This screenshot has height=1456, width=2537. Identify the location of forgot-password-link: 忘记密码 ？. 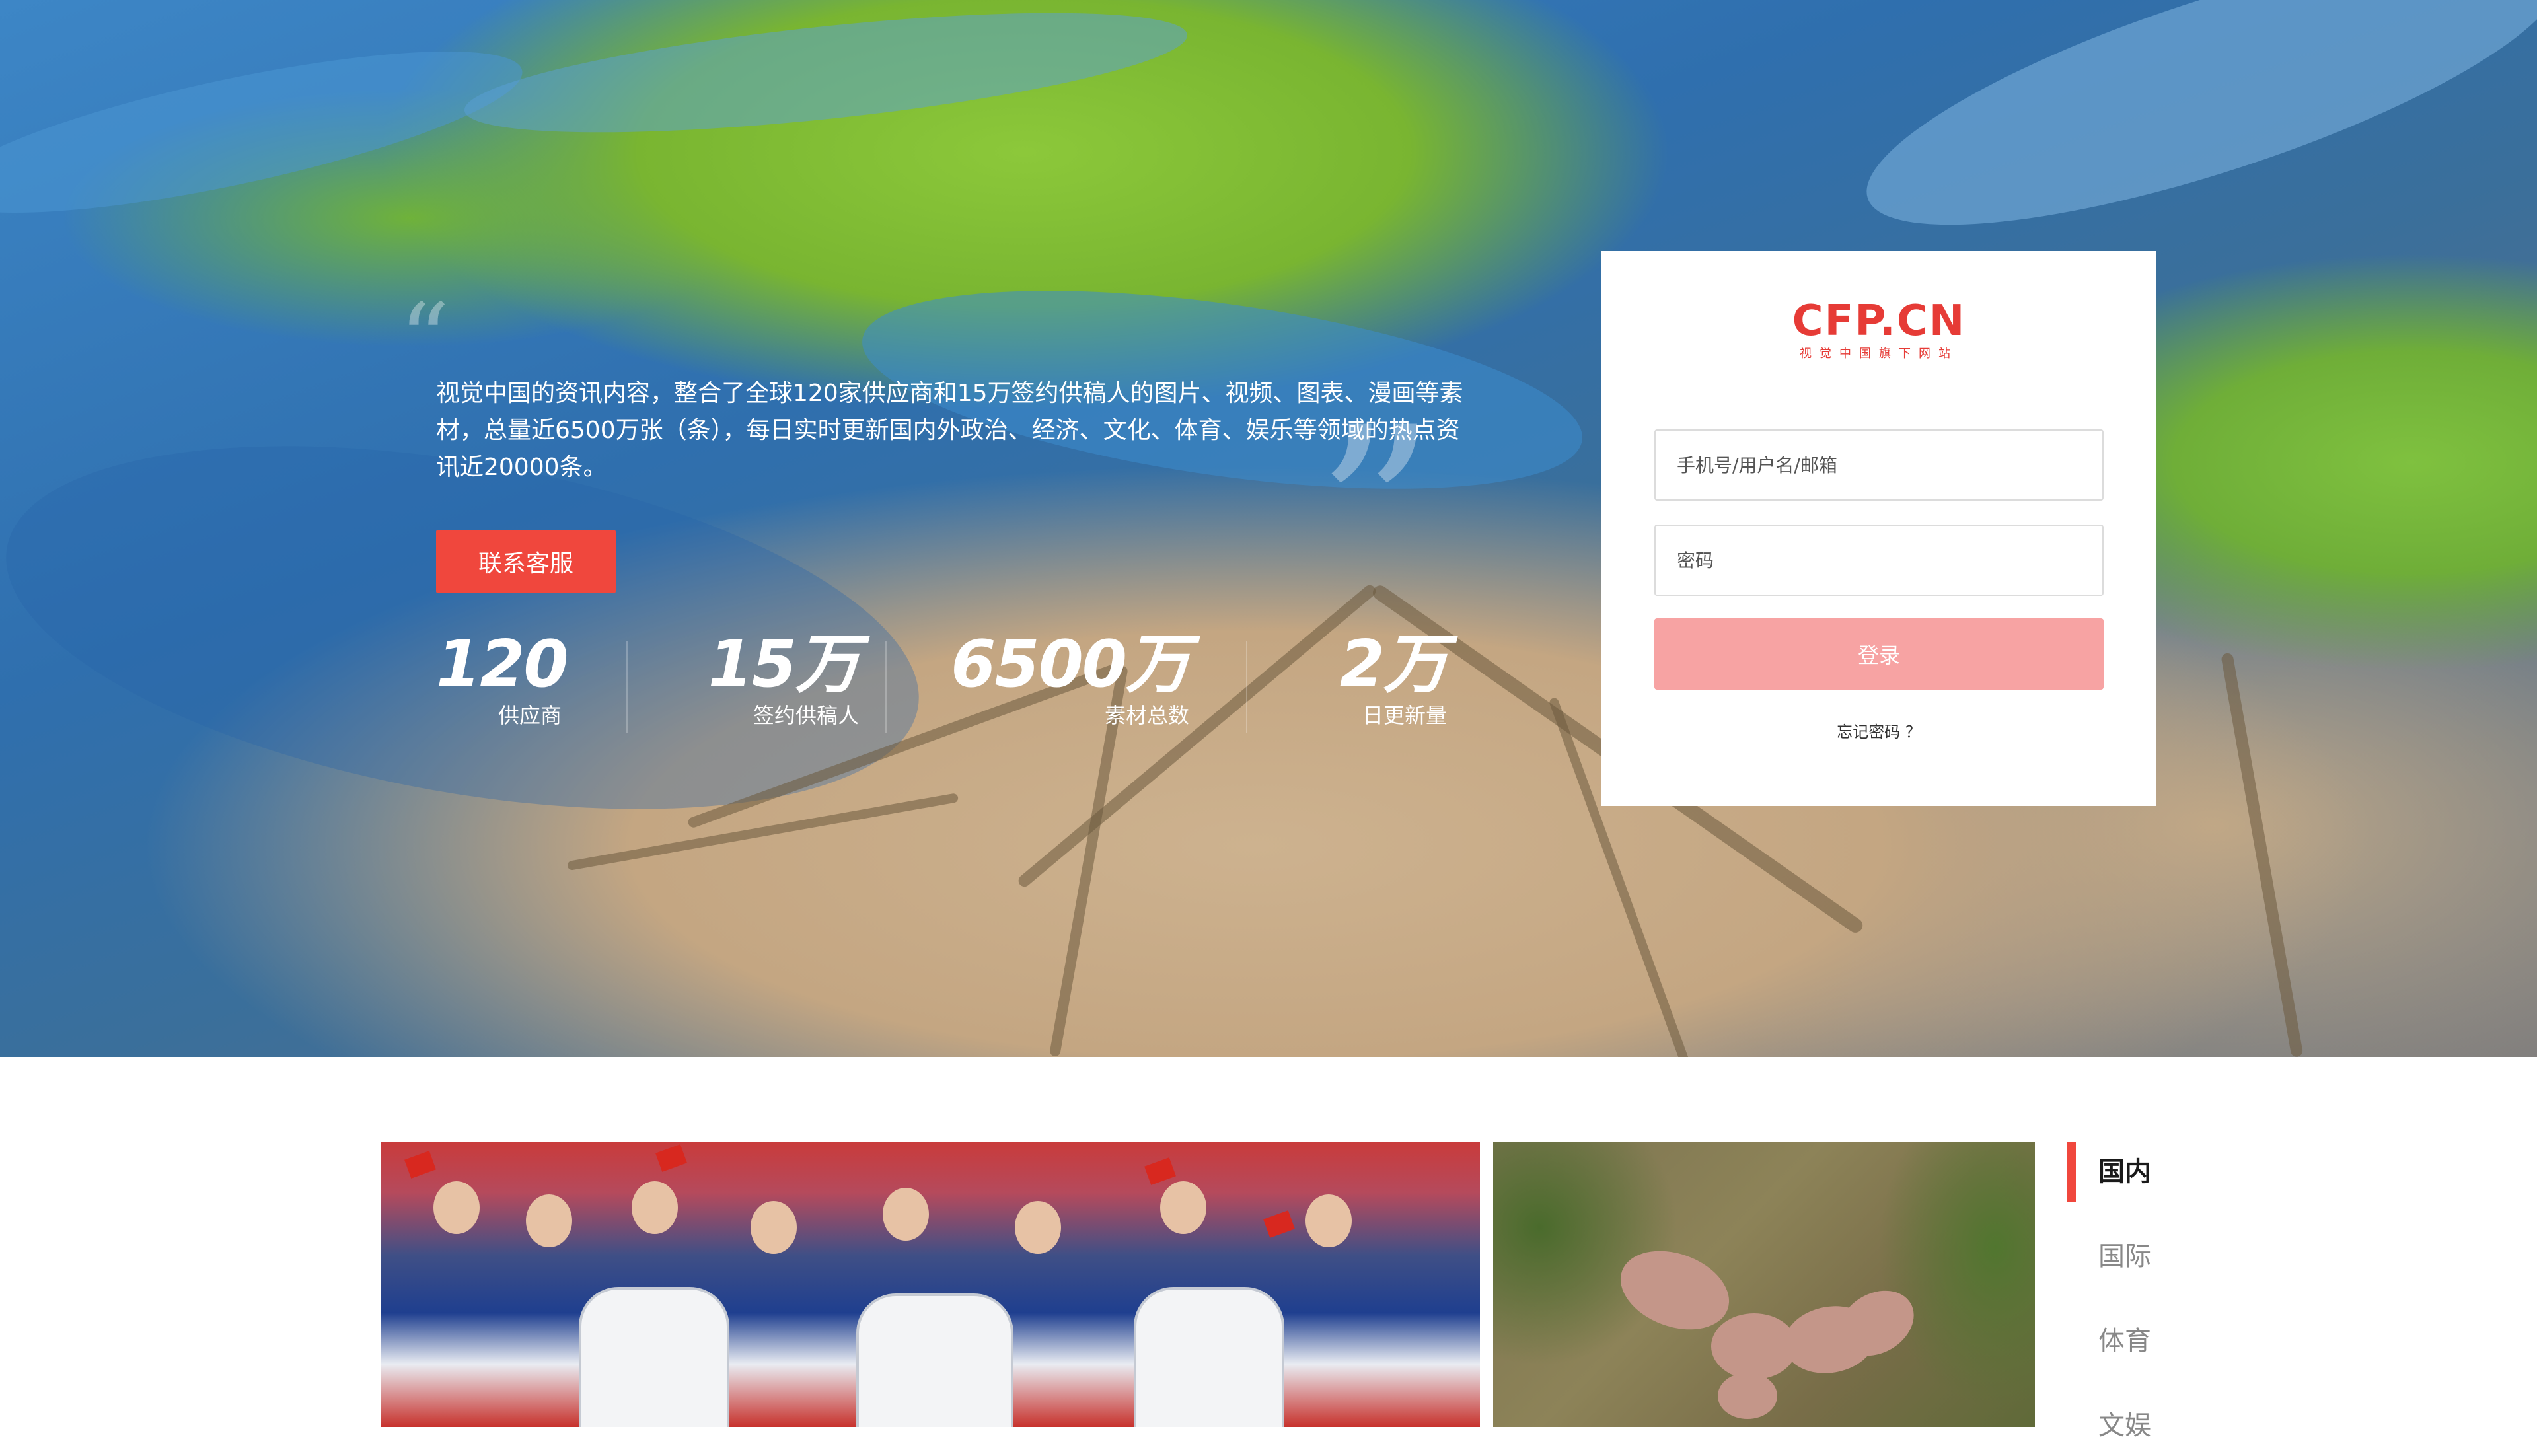
(1879, 730).